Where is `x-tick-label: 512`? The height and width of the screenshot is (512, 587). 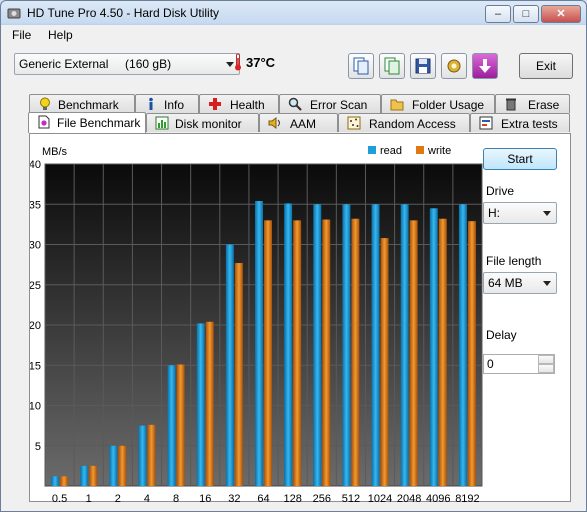 x-tick-label: 512 is located at coordinates (351, 498).